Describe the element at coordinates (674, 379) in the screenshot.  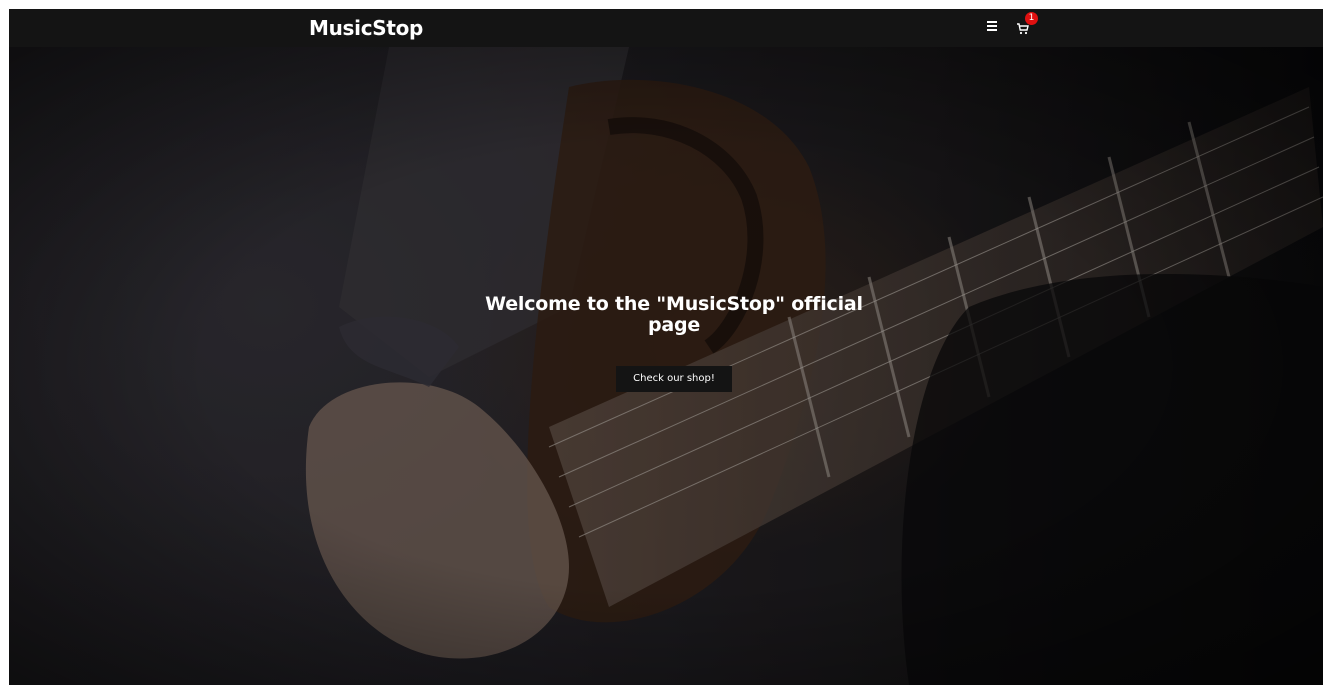
I see `check-shop-button: Check our shop!` at that location.